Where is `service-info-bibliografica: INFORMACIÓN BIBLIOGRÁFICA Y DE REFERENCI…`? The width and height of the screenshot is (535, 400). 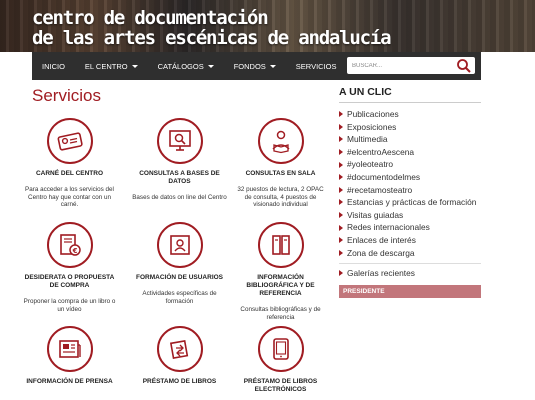
service-info-bibliografica: INFORMACIÓN BIBLIOGRÁFICA Y DE REFERENCI… is located at coordinates (280, 271).